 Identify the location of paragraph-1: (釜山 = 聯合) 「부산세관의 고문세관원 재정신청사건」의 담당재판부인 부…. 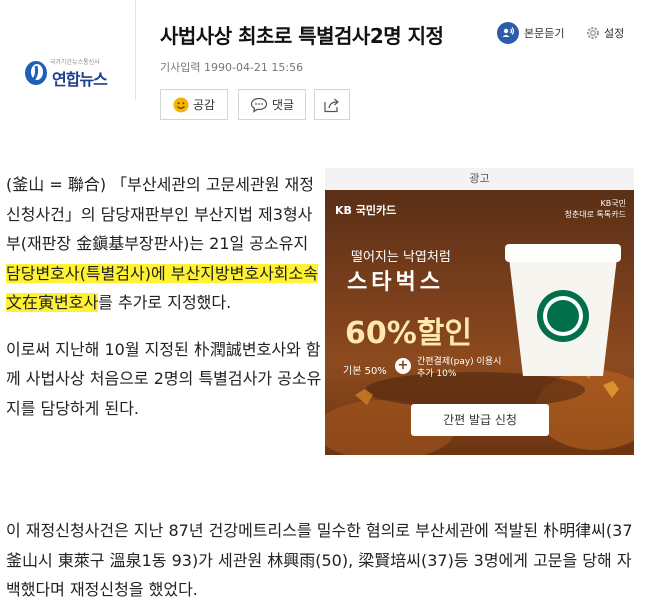
(164, 244).